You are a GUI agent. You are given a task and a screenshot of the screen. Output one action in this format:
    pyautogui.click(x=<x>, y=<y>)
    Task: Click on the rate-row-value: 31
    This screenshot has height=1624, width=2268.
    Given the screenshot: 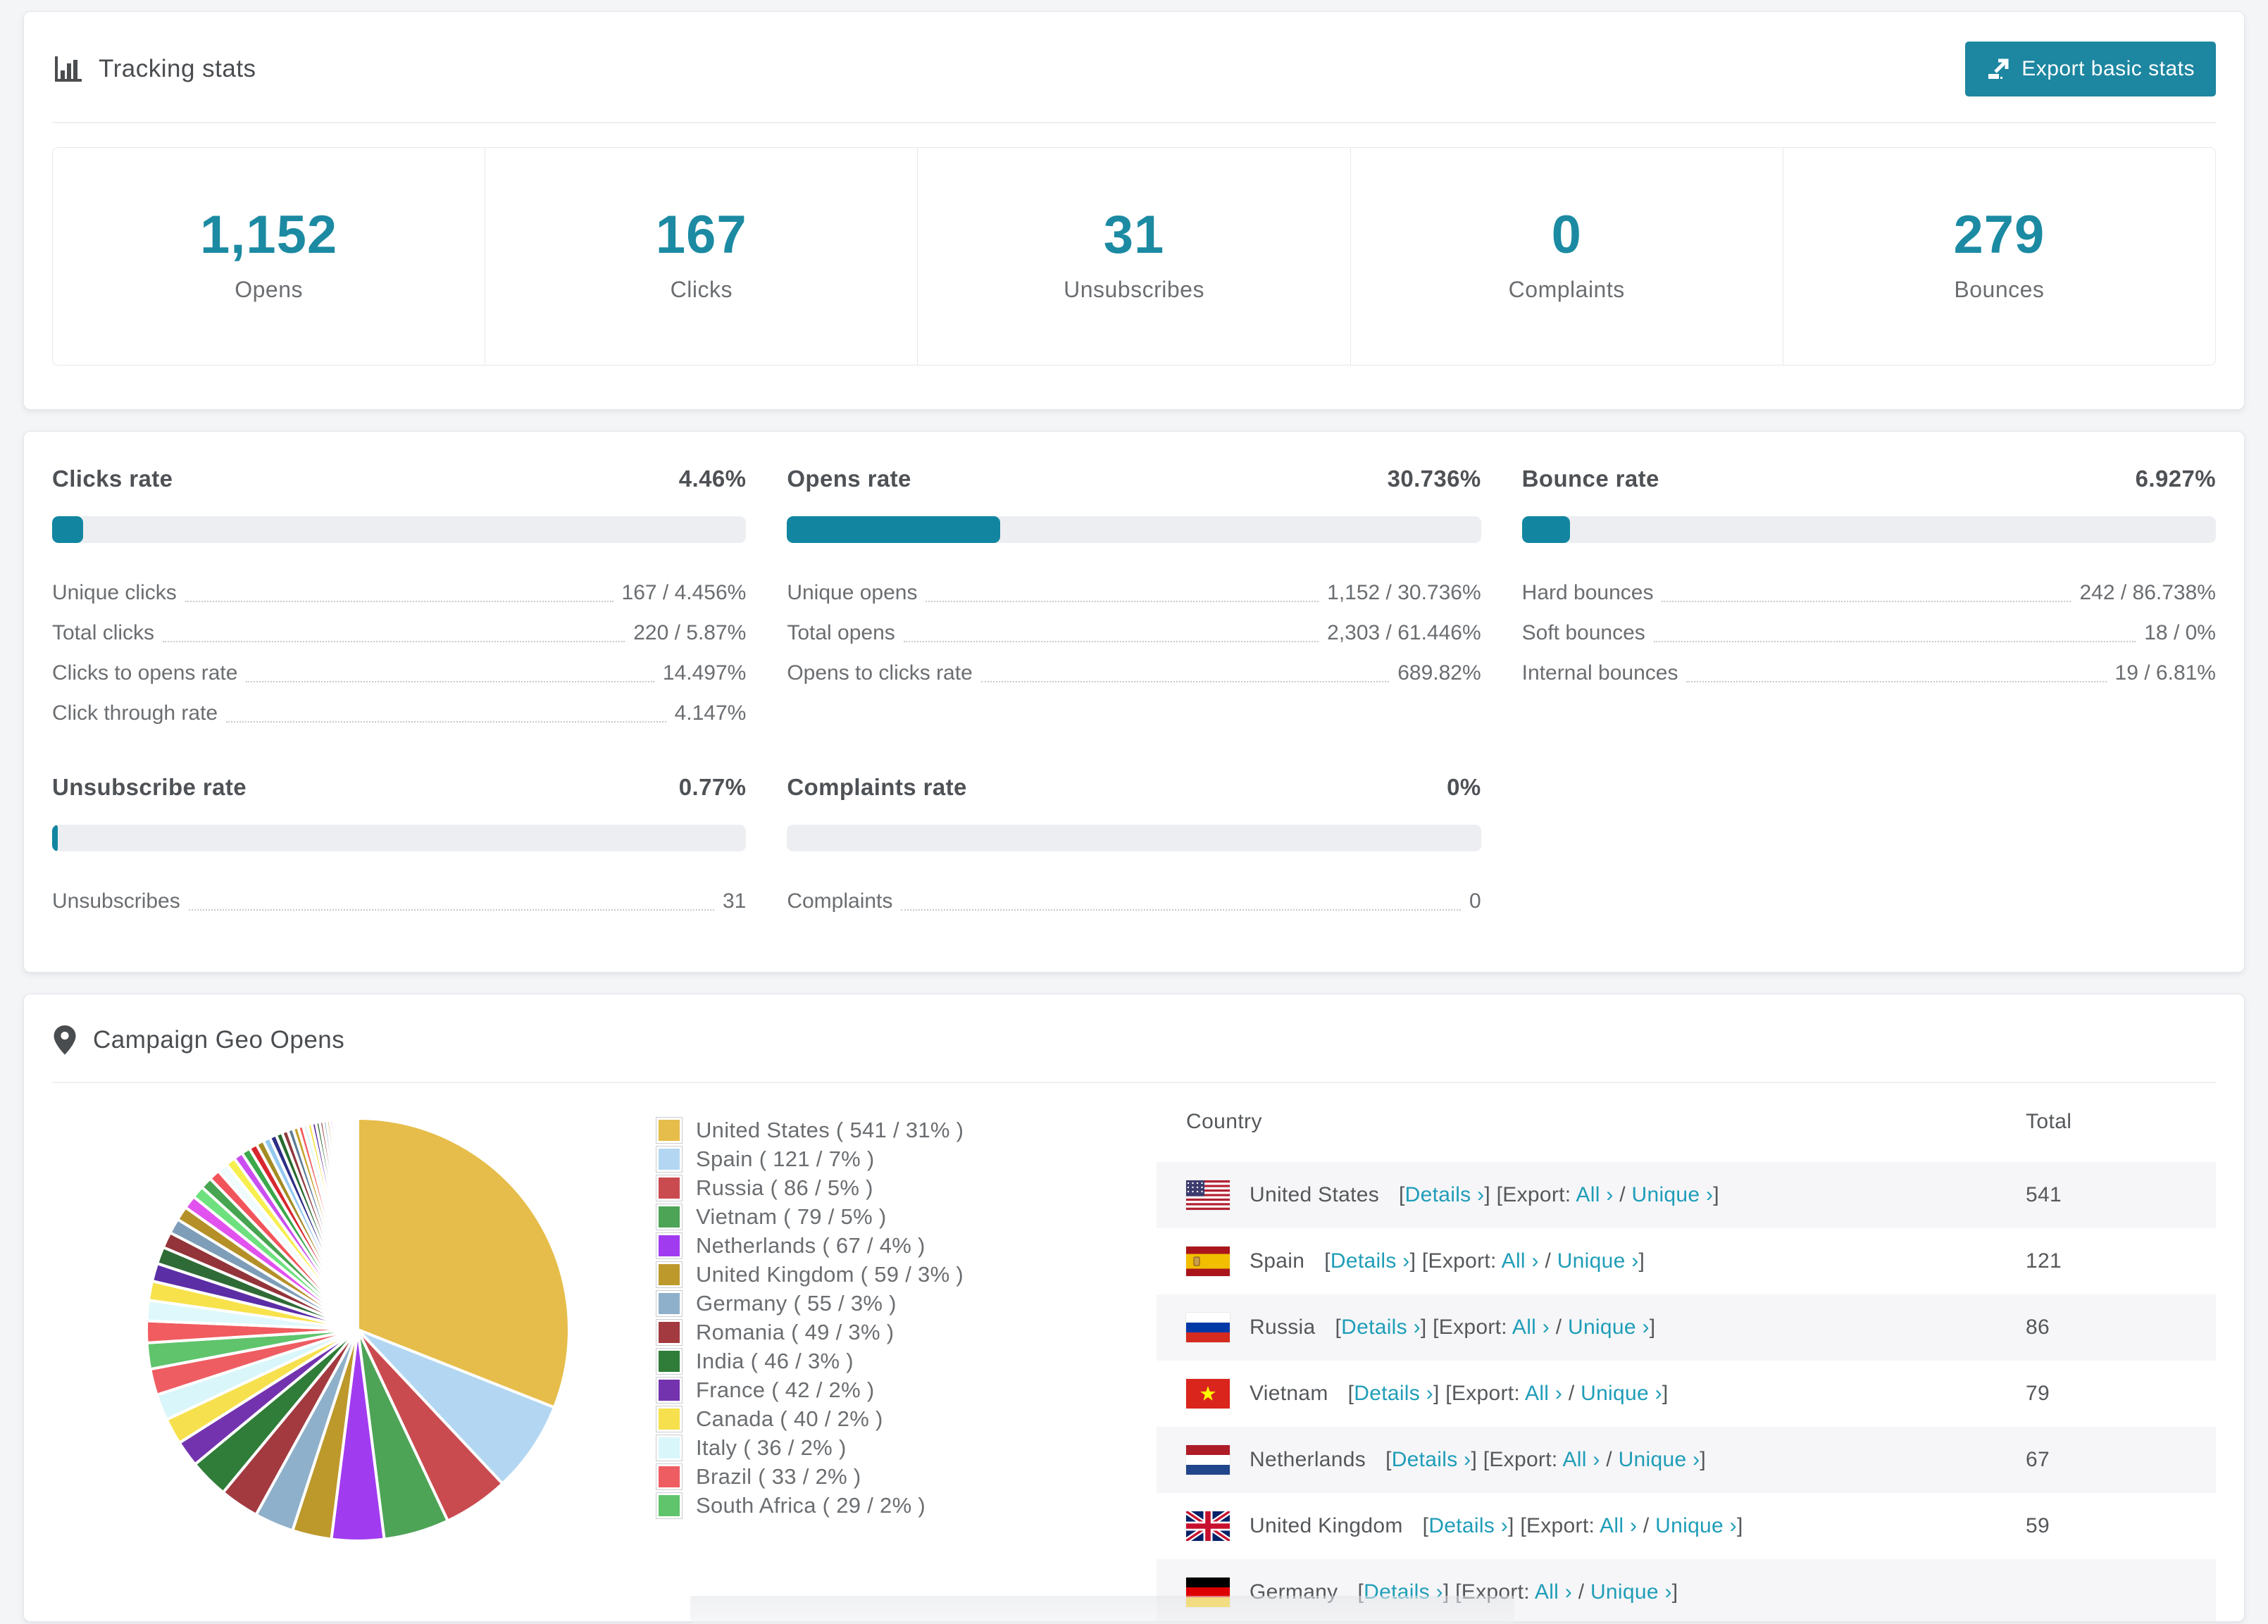 What is the action you would take?
    pyautogui.click(x=735, y=901)
    